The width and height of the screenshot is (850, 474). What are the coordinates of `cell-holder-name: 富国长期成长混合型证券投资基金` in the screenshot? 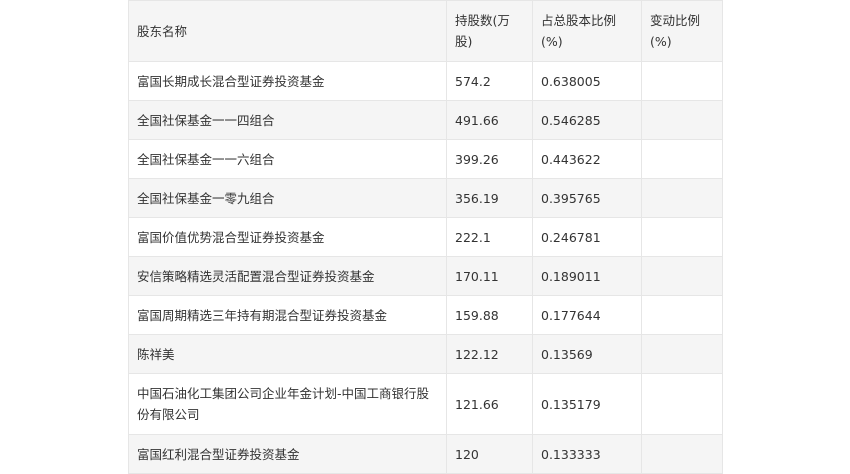 It's located at (287, 81).